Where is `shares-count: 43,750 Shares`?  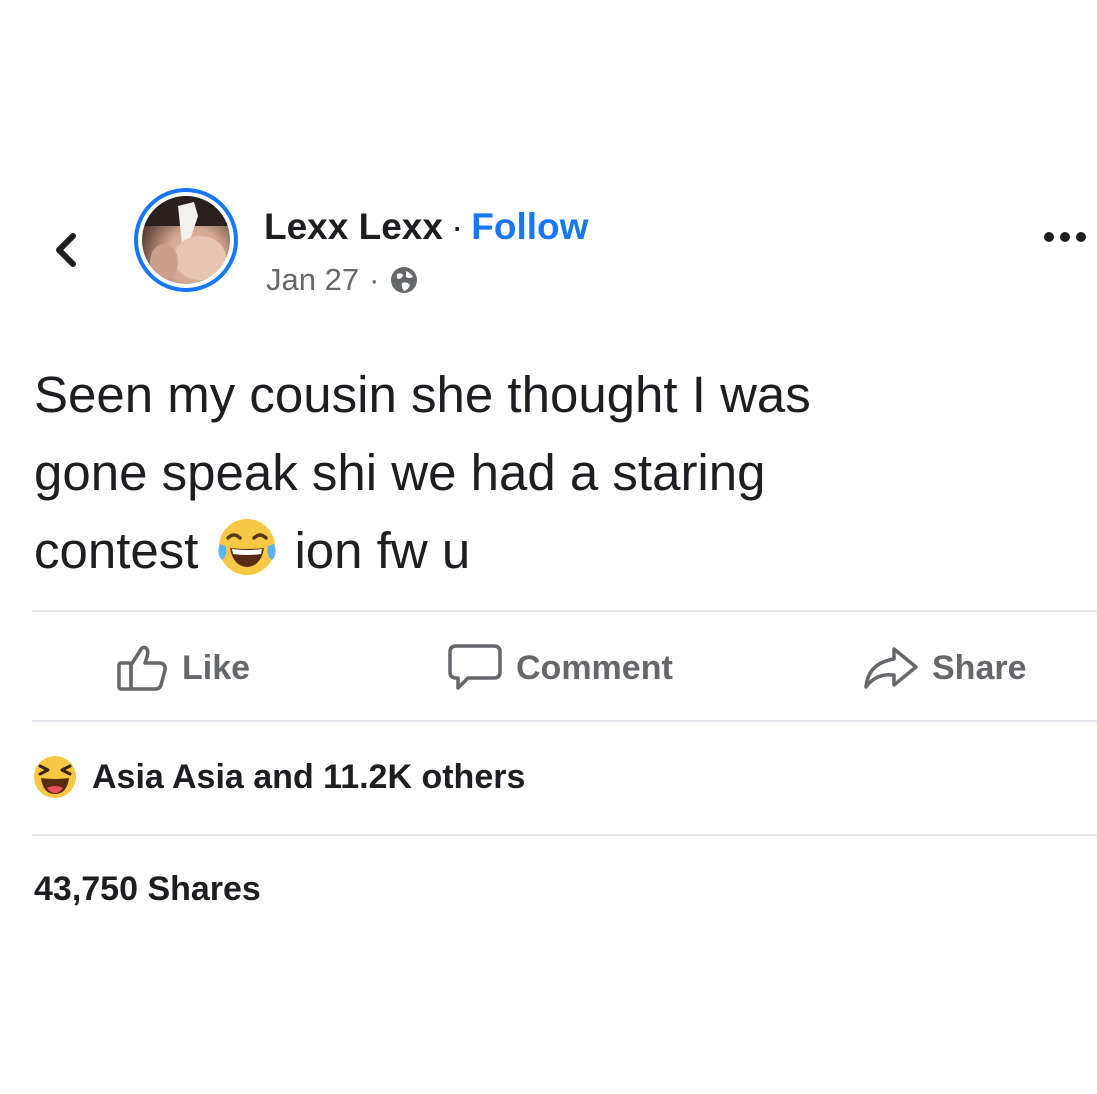
shares-count: 43,750 Shares is located at coordinates (147, 889).